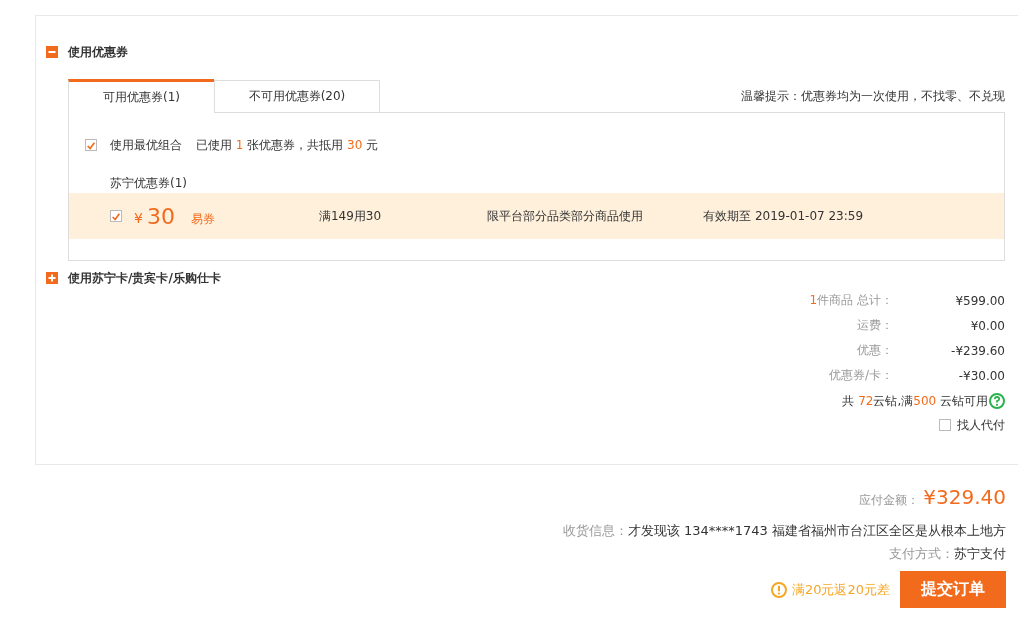  I want to click on total-amount: ¥329.40, so click(964, 497).